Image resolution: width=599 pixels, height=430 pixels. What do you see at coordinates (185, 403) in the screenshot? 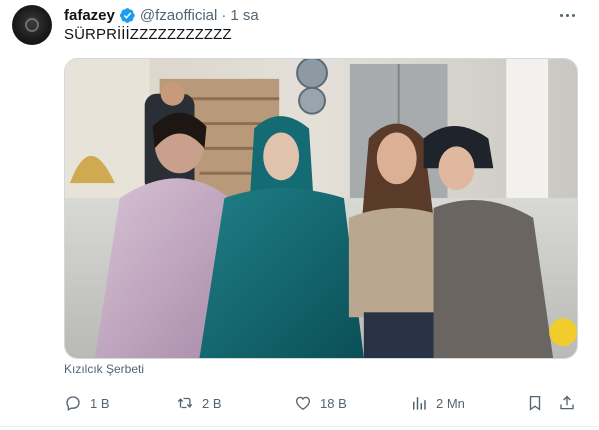
I see `retweet-icon` at bounding box center [185, 403].